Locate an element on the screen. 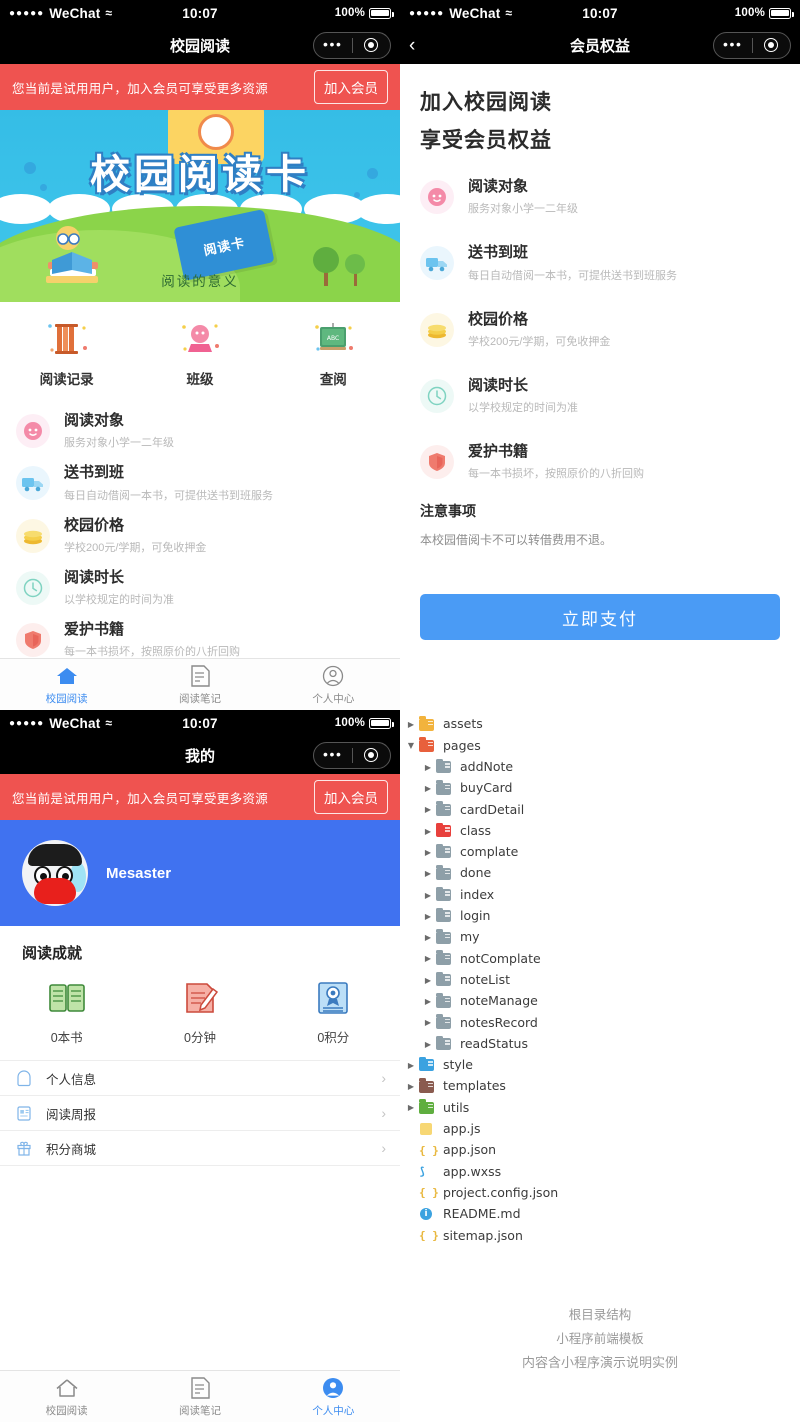 Image resolution: width=800 pixels, height=1422 pixels. tree-row: ▶ templates is located at coordinates (600, 1086).